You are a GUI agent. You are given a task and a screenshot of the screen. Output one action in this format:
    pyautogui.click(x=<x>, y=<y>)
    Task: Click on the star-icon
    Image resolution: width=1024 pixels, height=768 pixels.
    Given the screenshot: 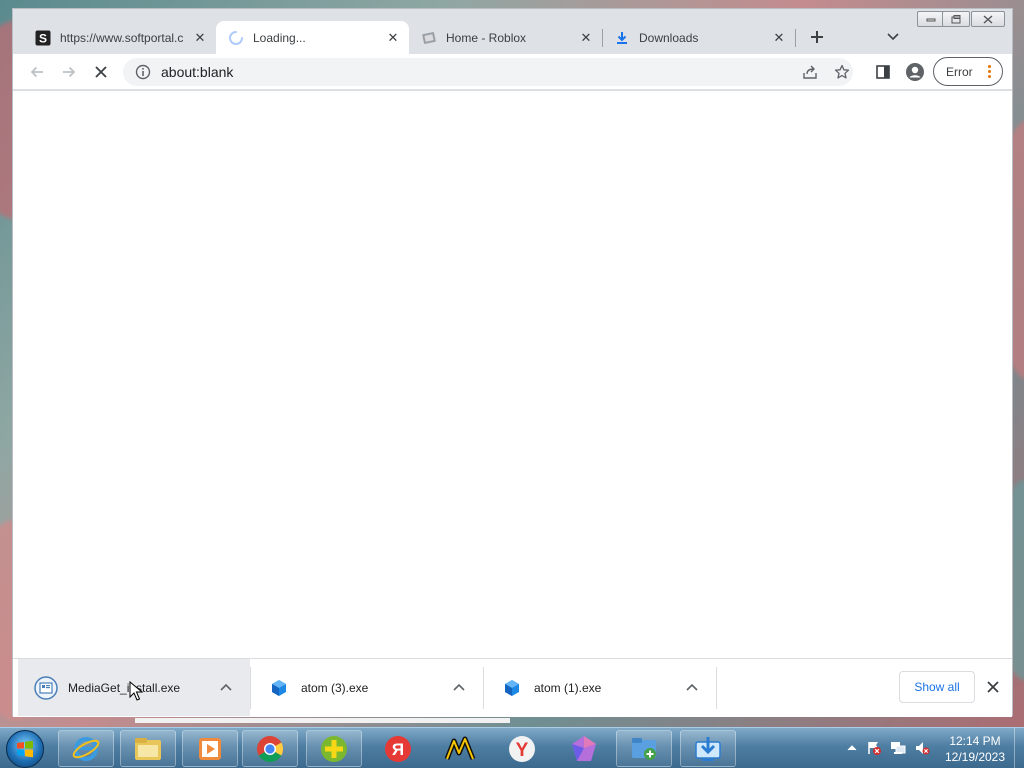 What is the action you would take?
    pyautogui.click(x=842, y=71)
    